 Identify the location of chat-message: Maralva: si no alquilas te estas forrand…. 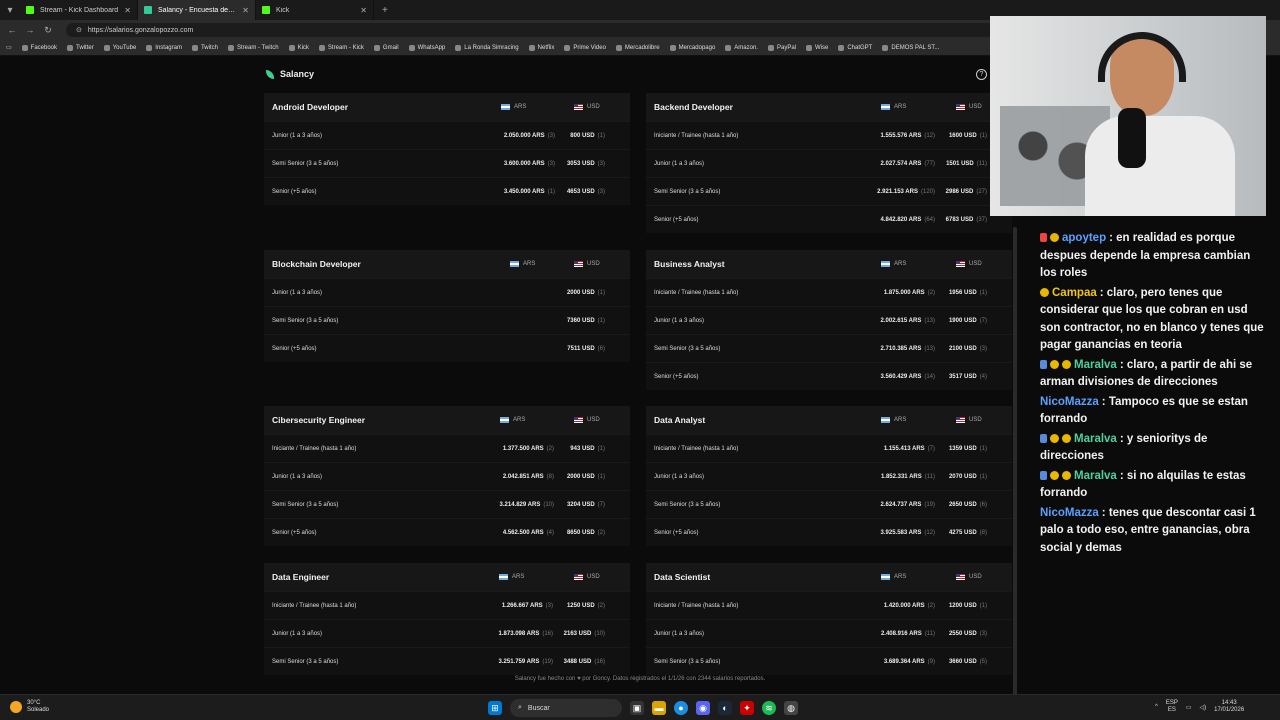
(1155, 485).